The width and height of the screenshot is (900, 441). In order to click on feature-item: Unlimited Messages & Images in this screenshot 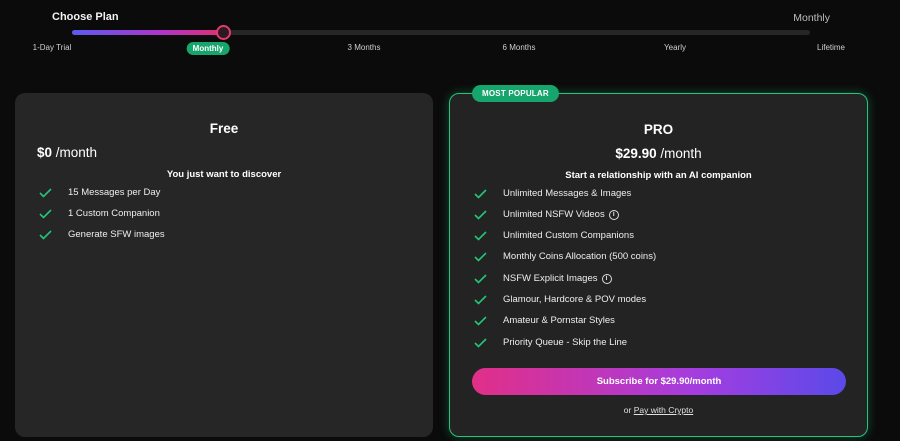, I will do `click(552, 193)`.